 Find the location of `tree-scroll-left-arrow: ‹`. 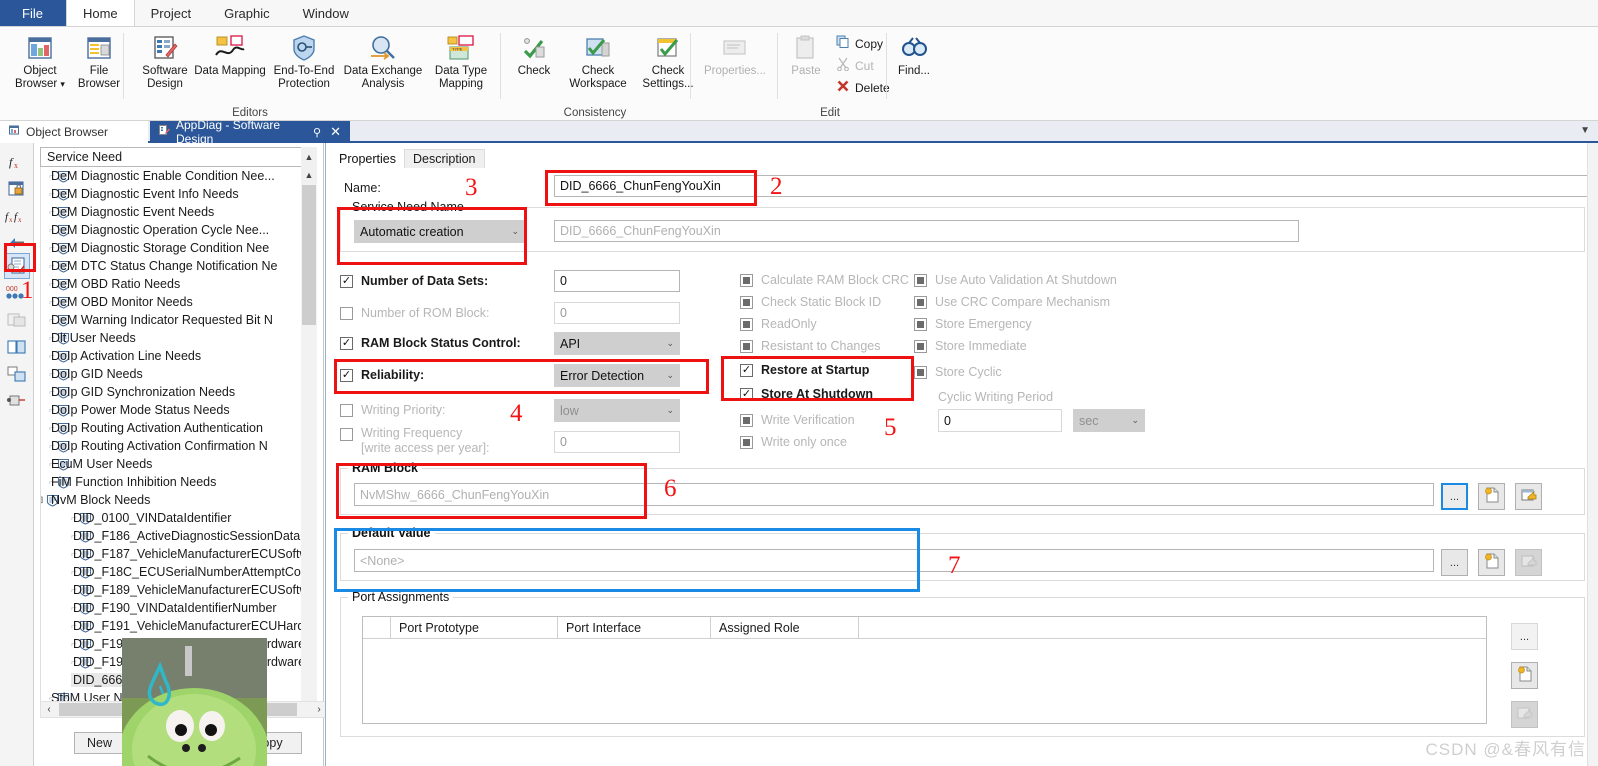

tree-scroll-left-arrow: ‹ is located at coordinates (49, 709).